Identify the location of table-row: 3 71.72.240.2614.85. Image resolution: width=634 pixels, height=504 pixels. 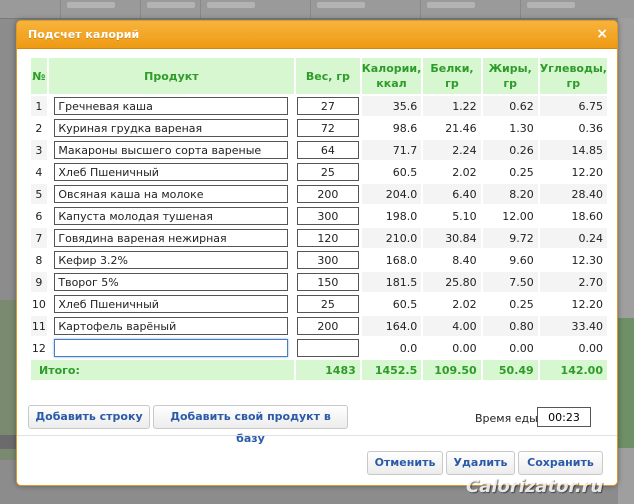
(319, 150).